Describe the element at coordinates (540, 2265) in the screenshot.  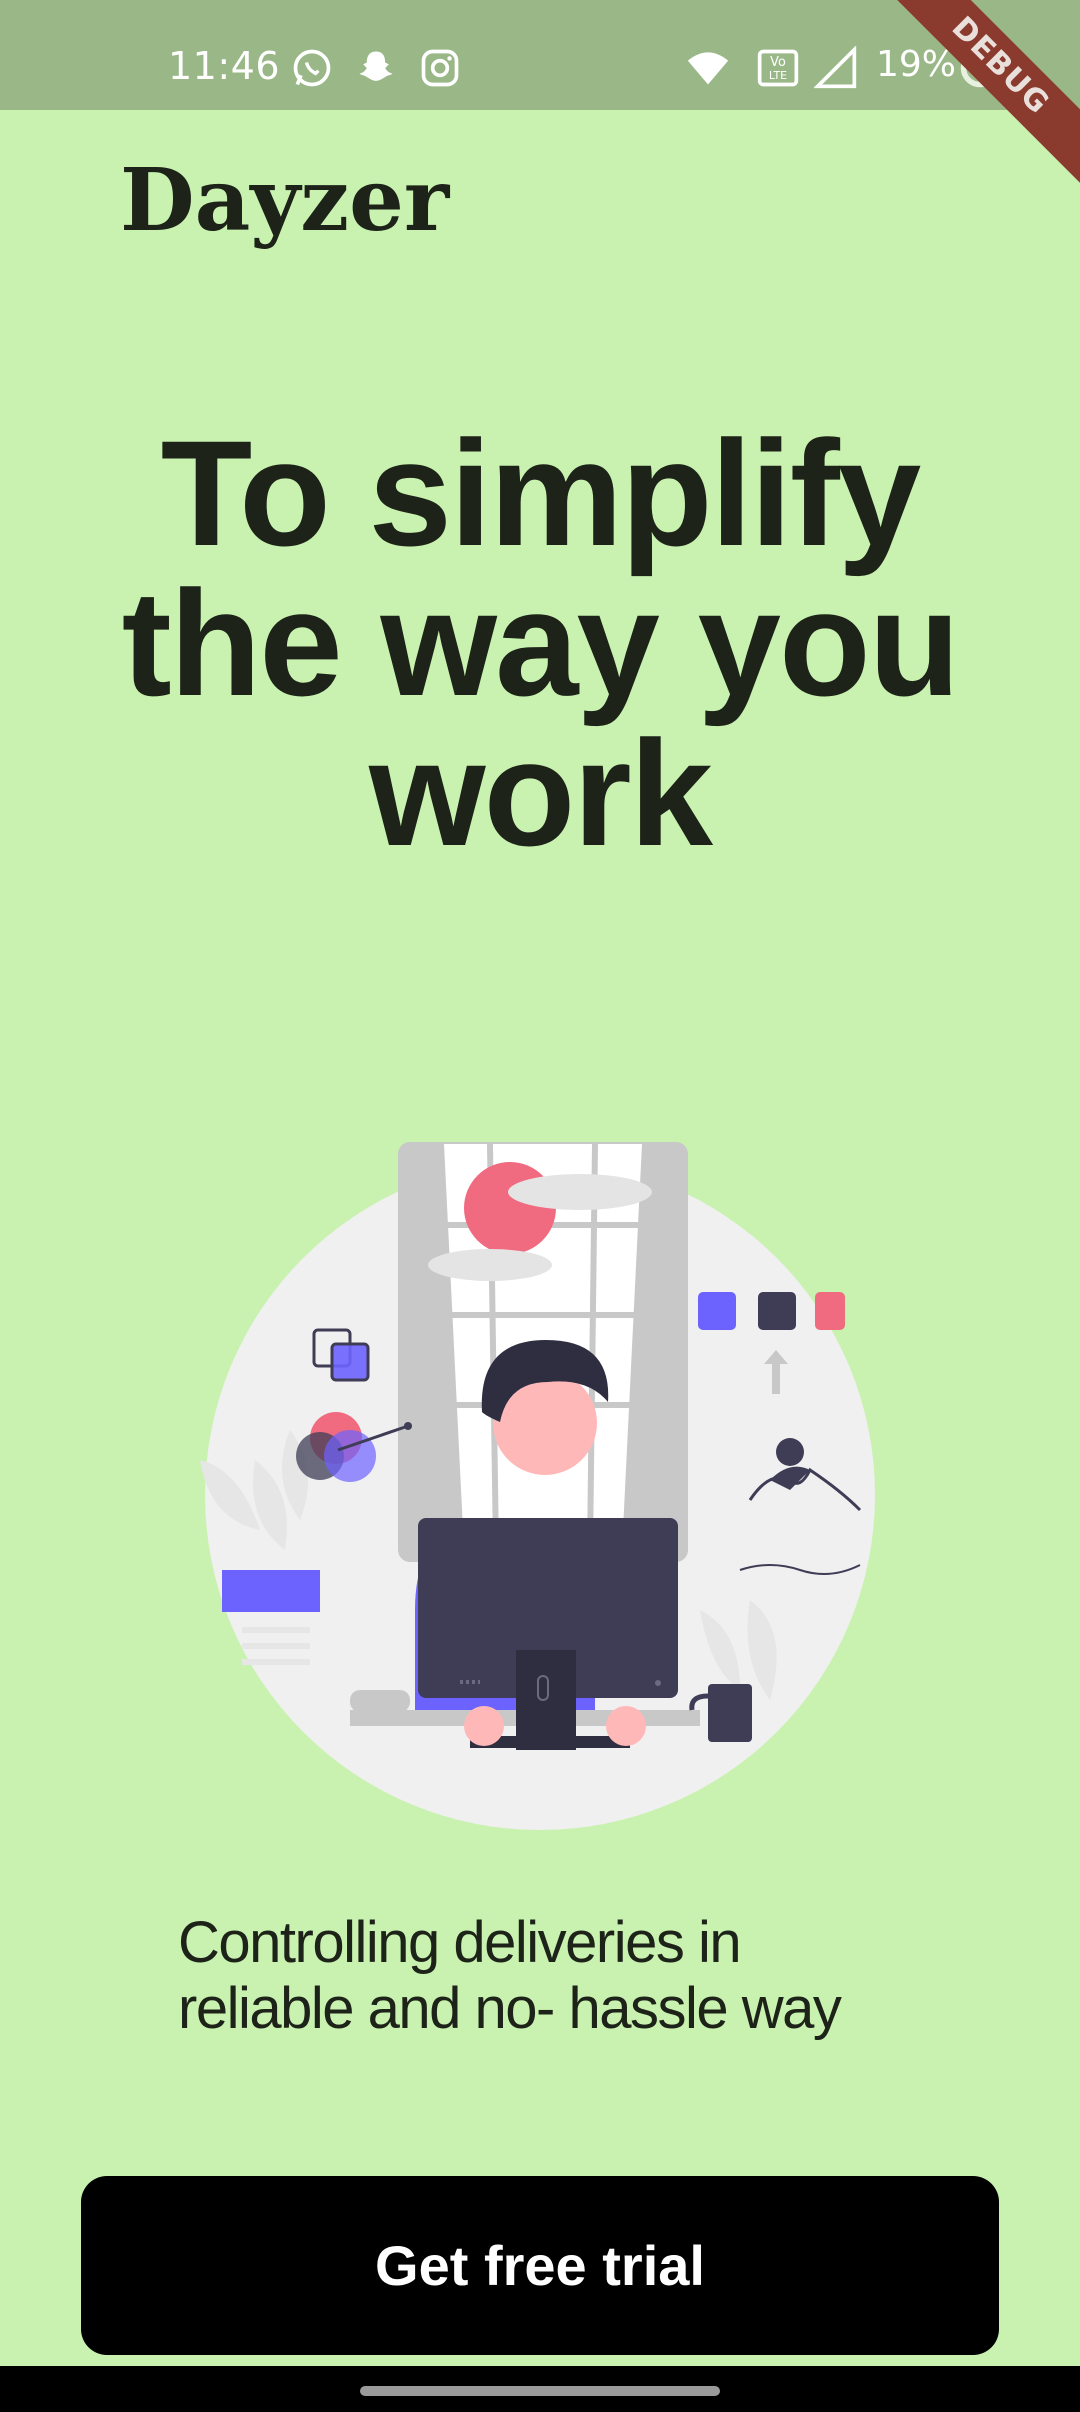
I see `get-free-trial-button: Get free trial` at that location.